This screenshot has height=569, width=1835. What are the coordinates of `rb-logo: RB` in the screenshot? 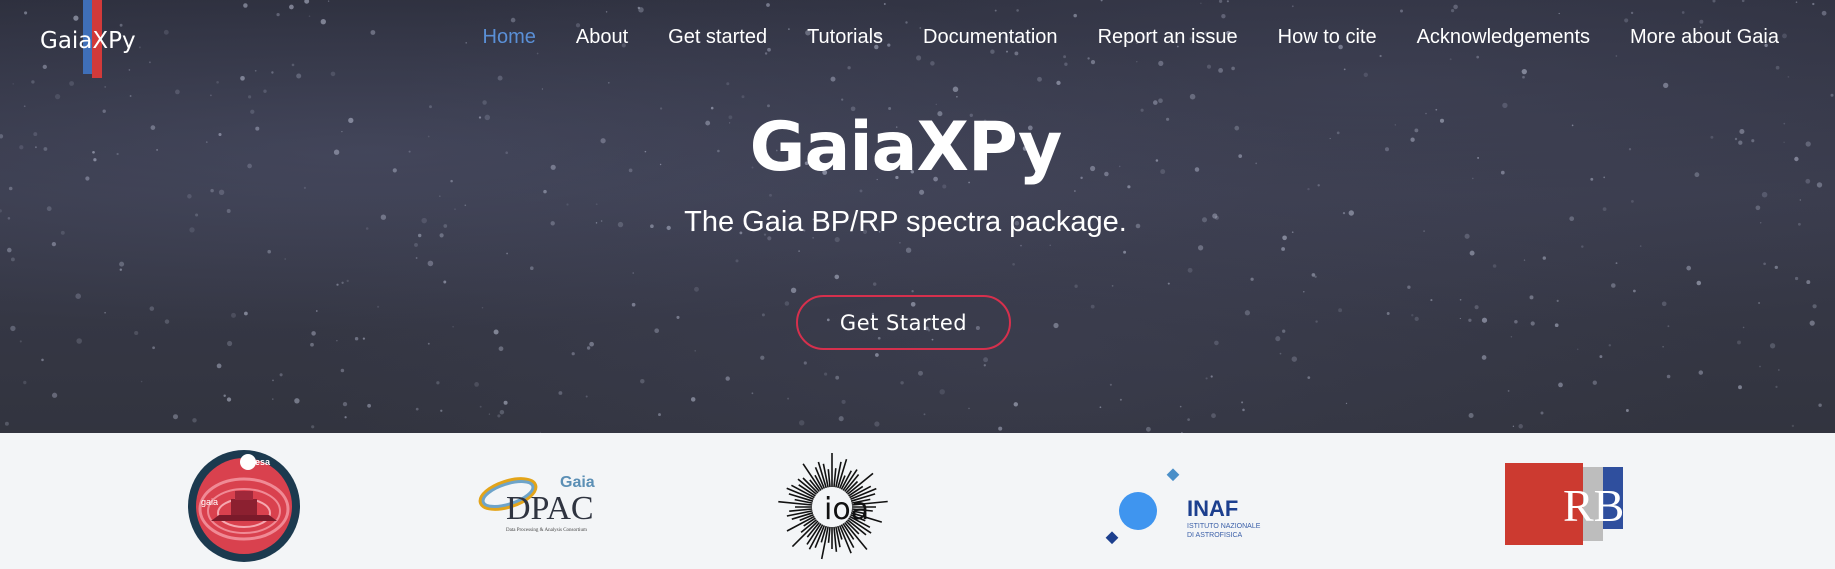 It's located at (1565, 505).